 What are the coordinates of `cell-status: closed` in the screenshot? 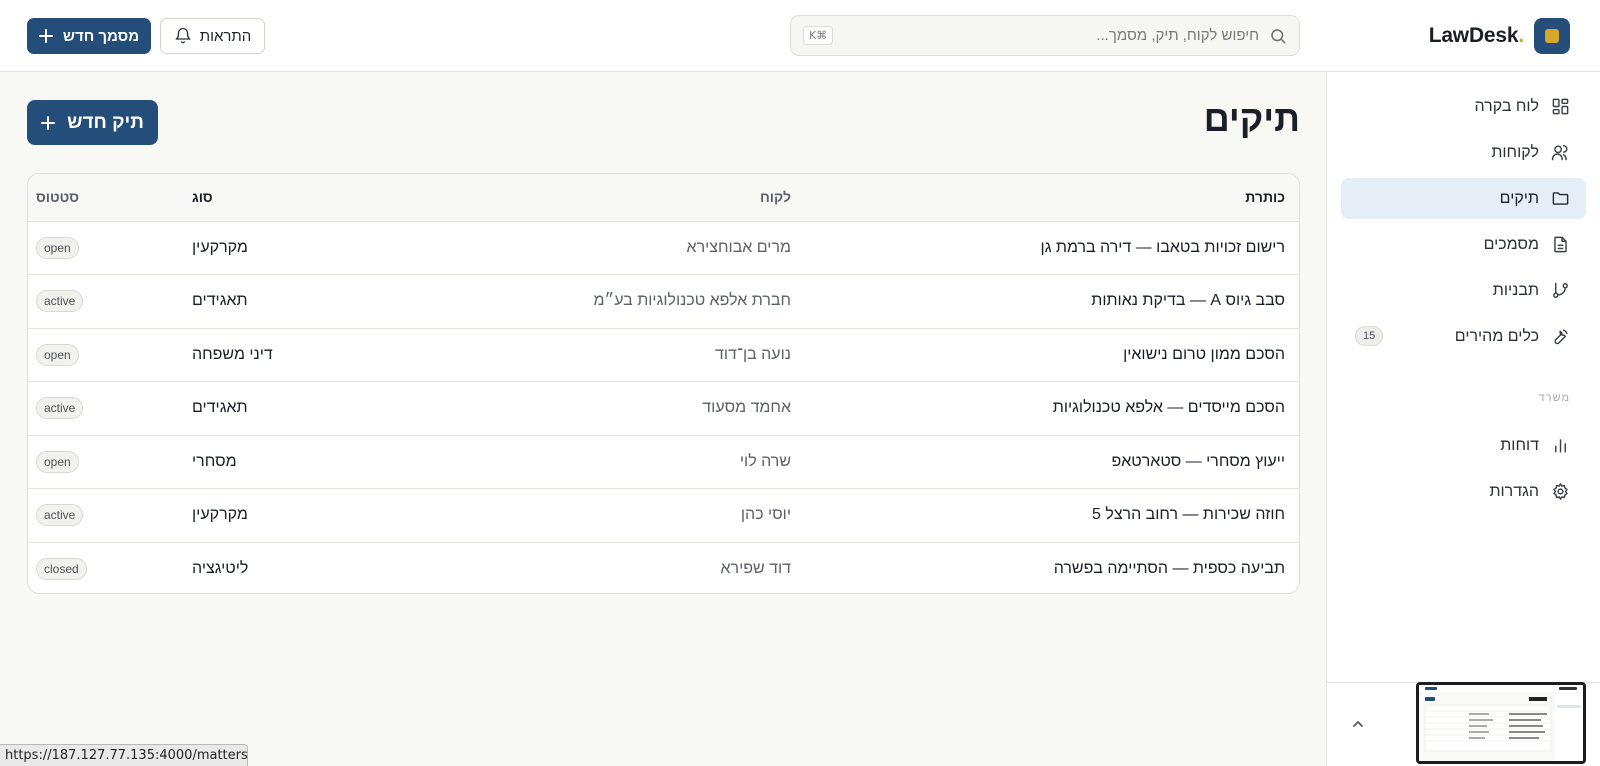 It's located at (110, 567).